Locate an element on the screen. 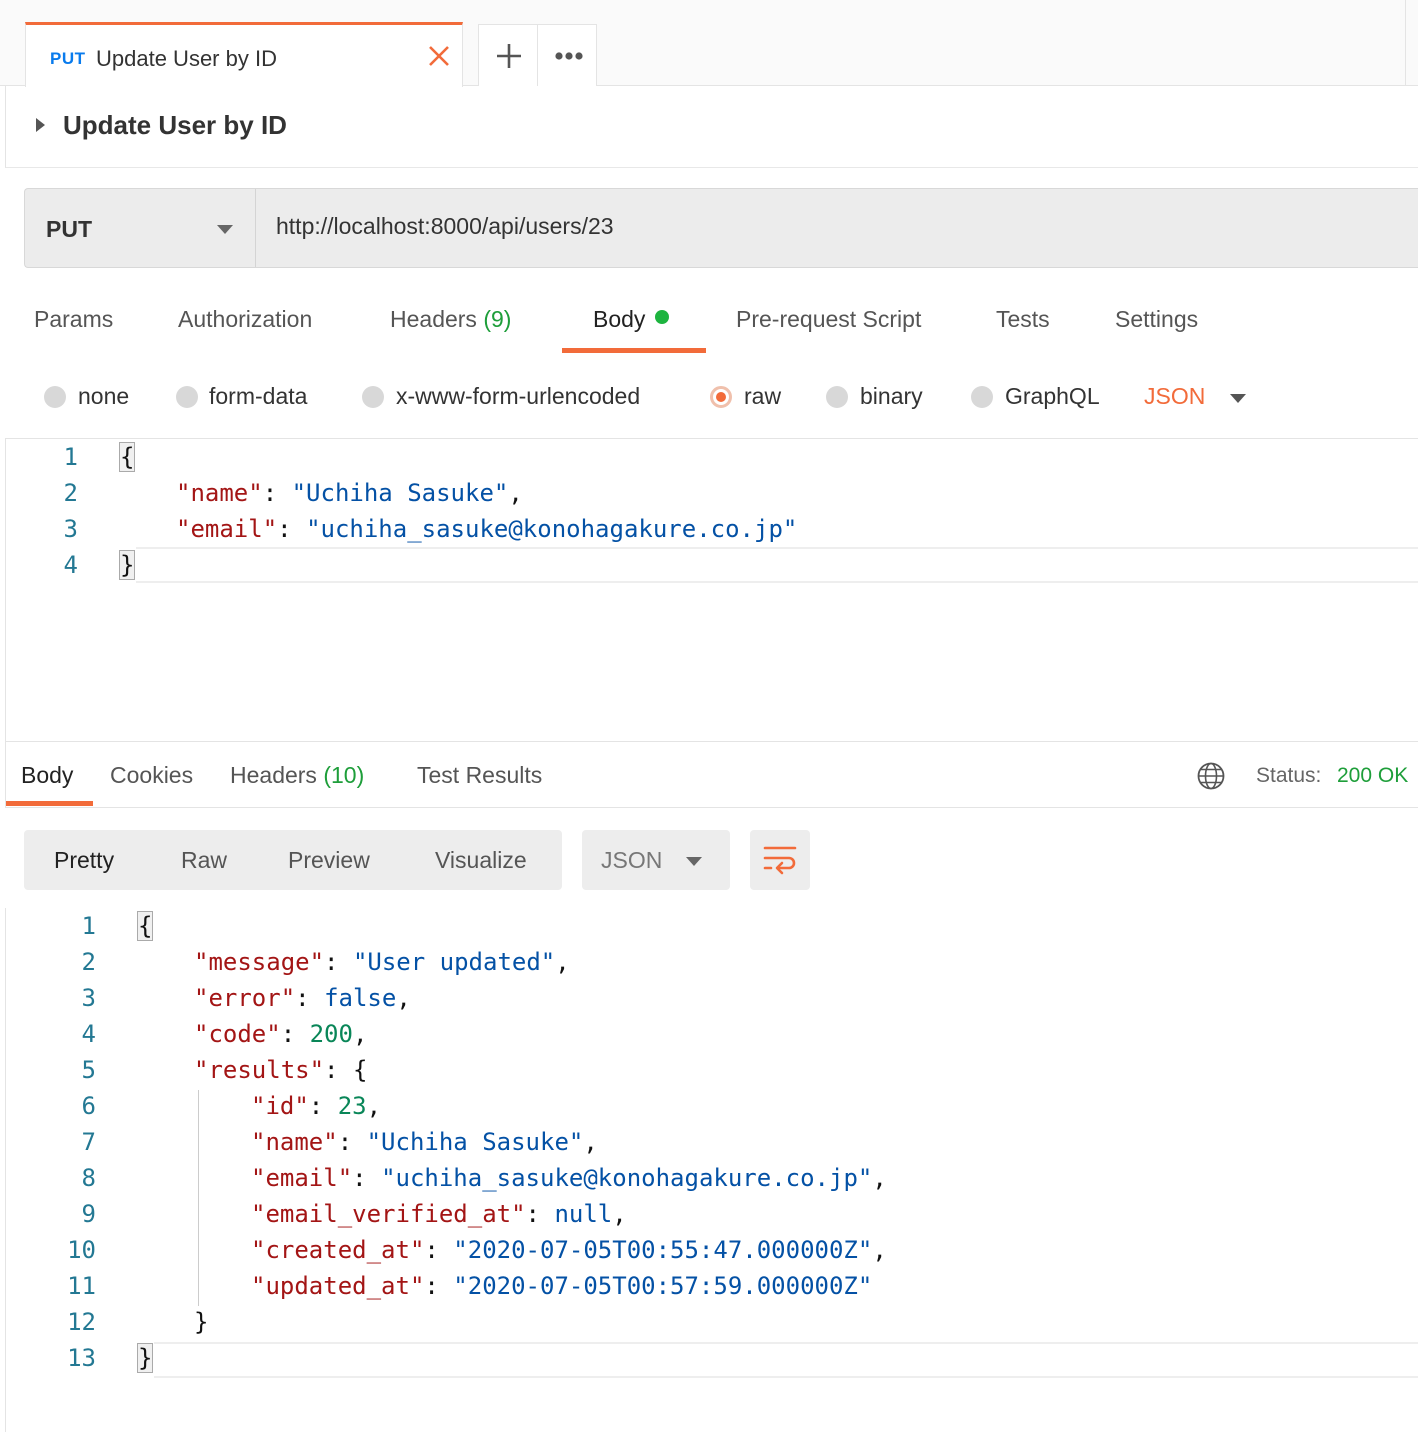  response-tab-headers: Headers (10) is located at coordinates (297, 775).